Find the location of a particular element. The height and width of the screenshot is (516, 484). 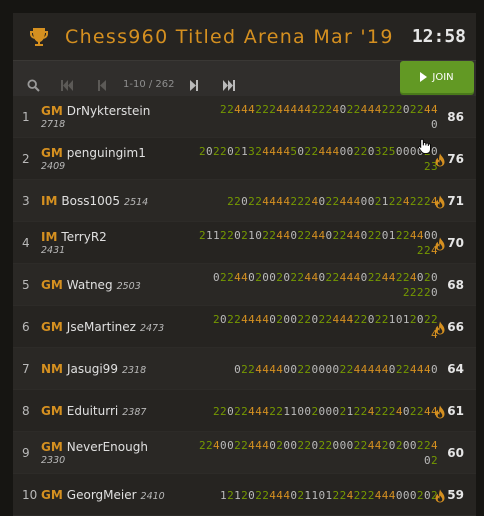

join-button: JOIN is located at coordinates (437, 77).